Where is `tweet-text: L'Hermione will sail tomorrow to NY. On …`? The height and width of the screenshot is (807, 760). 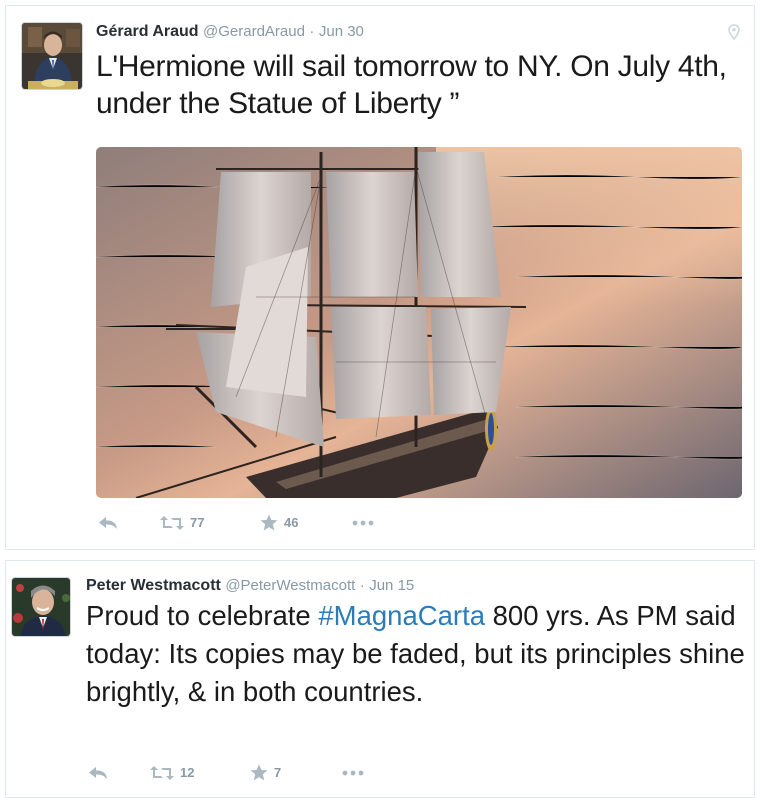 tweet-text: L'Hermione will sail tomorrow to NY. On … is located at coordinates (411, 85).